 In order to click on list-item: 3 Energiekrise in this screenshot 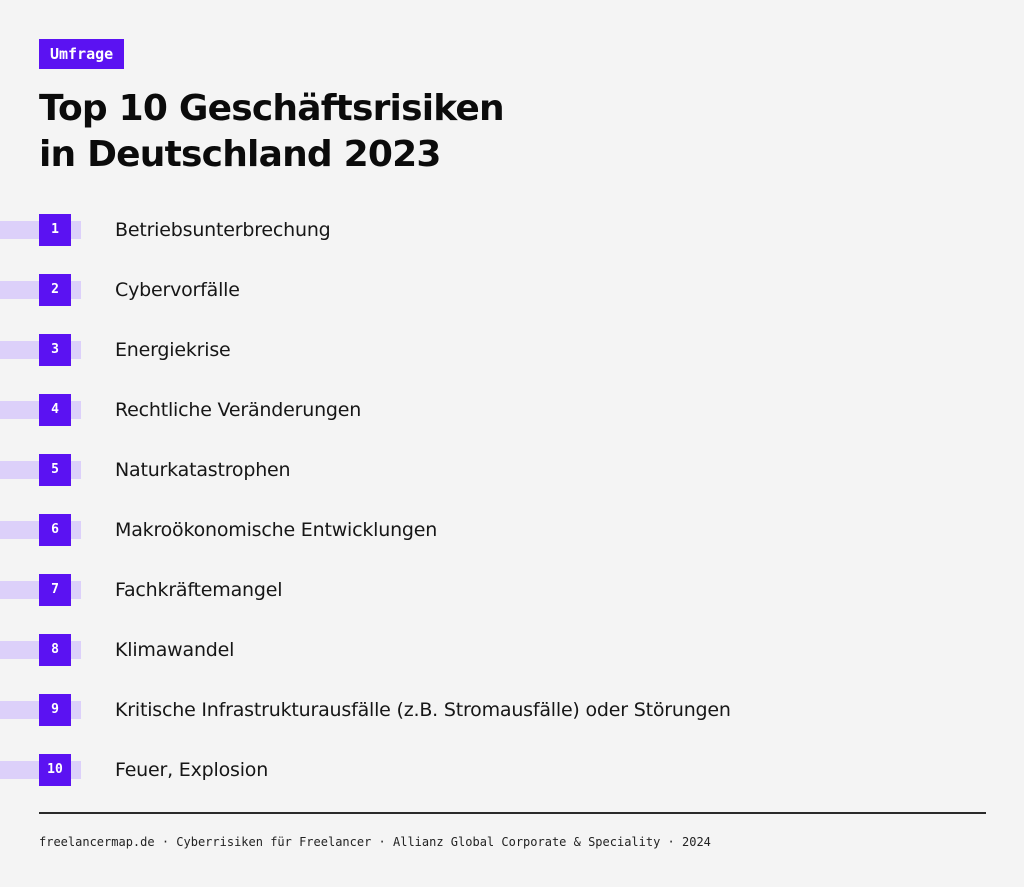, I will do `click(512, 364)`.